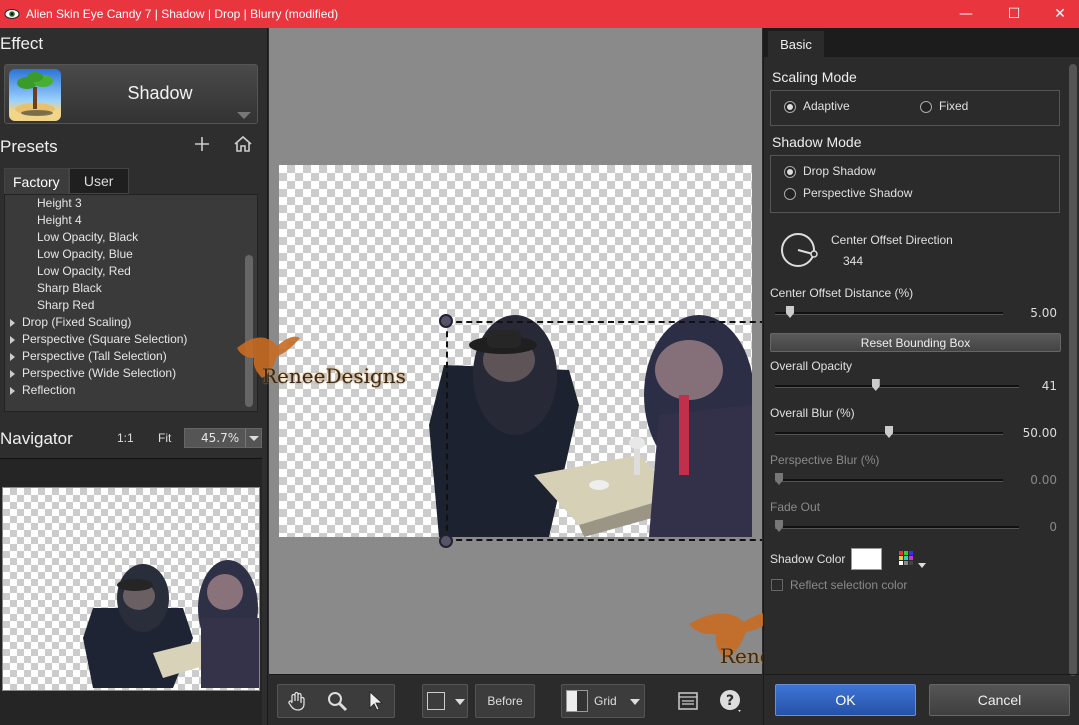  What do you see at coordinates (857, 193) in the screenshot?
I see `perspective-shadow-label: Perspective Shadow` at bounding box center [857, 193].